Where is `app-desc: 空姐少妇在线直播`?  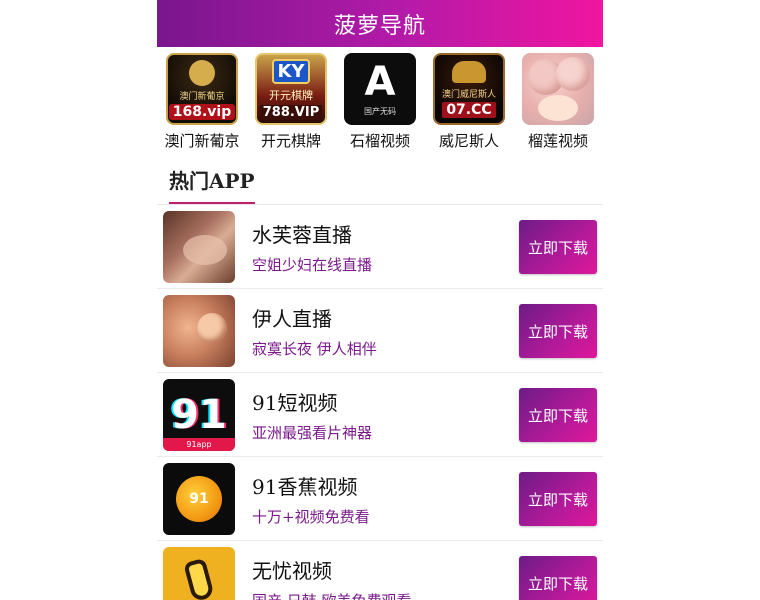
app-desc: 空姐少妇在线直播 is located at coordinates (312, 264).